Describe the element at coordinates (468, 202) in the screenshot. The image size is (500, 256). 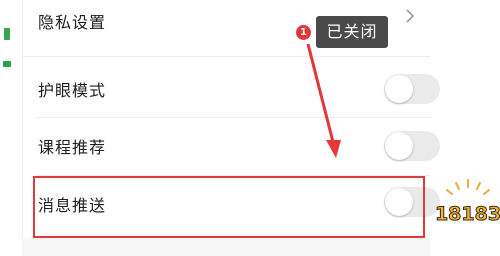
I see `site-watermark-logo: 18183` at that location.